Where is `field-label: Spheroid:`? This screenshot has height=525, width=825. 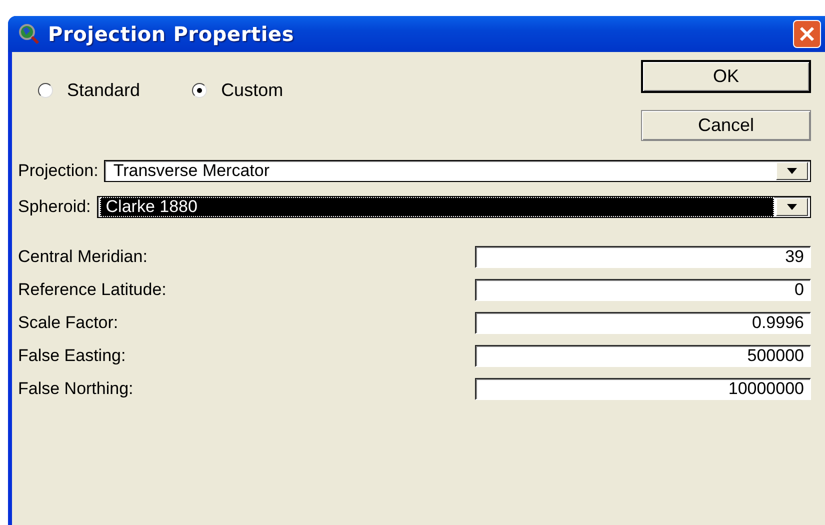
field-label: Spheroid: is located at coordinates (54, 207).